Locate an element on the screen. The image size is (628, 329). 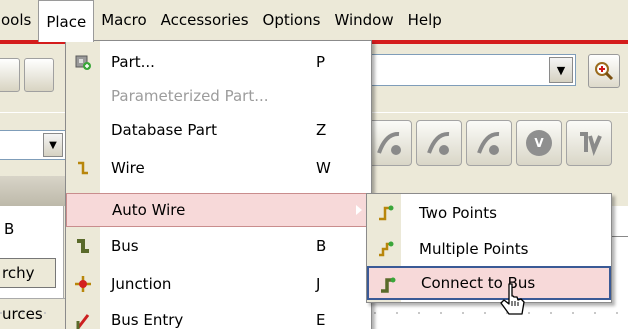
menu-item-shortcut: W is located at coordinates (323, 168).